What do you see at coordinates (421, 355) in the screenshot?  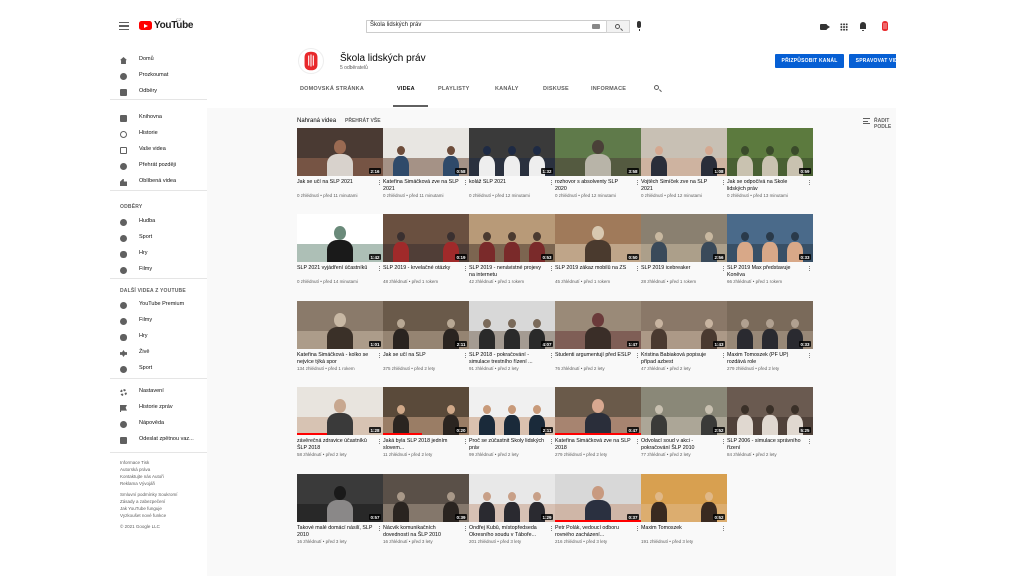 I see `video-title: Jak se učí na ŠLP` at bounding box center [421, 355].